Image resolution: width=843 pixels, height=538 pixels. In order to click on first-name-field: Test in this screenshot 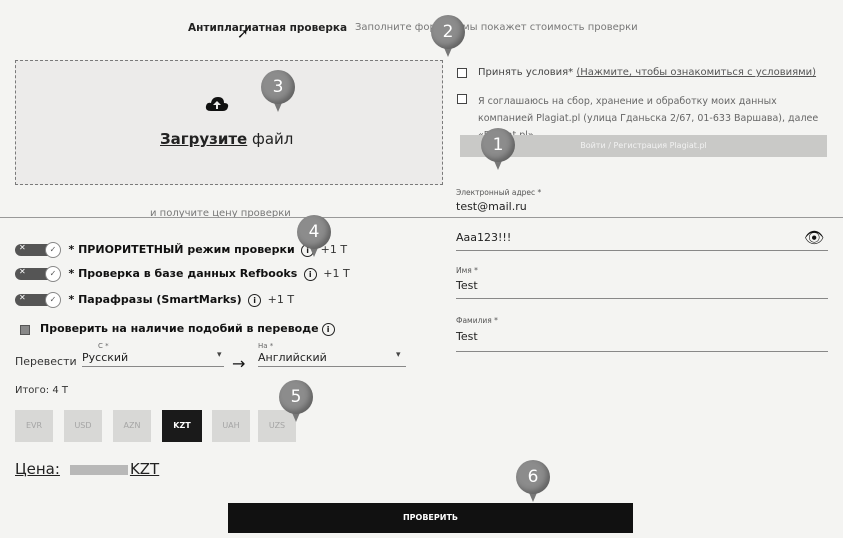, I will do `click(467, 285)`.